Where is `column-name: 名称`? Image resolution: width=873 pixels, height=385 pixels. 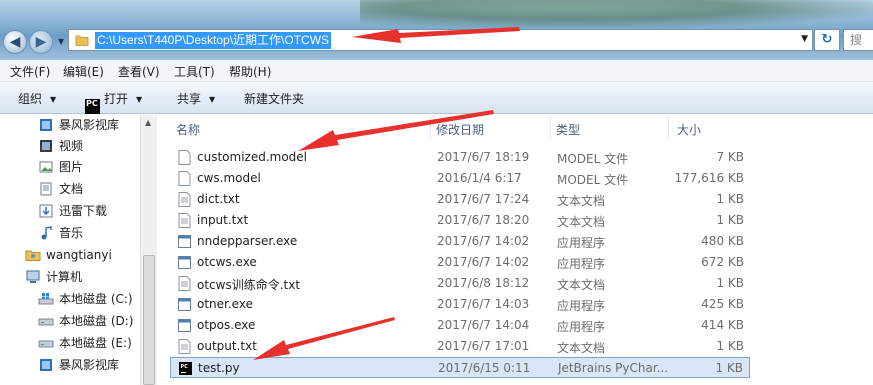 column-name: 名称 is located at coordinates (188, 129).